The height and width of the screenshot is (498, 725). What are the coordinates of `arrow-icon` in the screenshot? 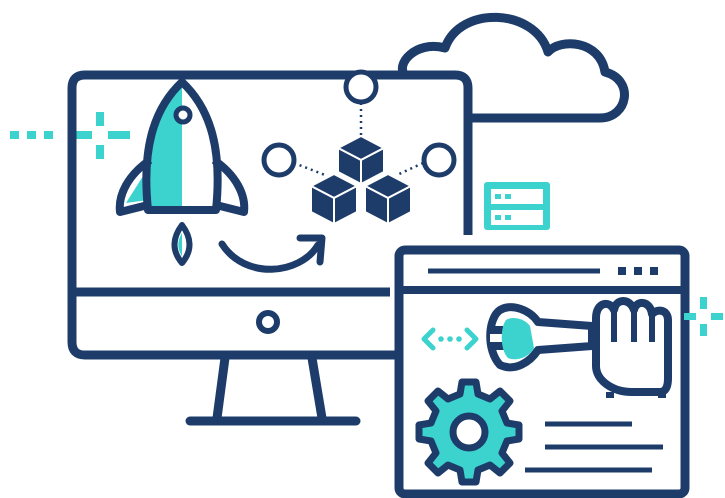 It's located at (272, 253).